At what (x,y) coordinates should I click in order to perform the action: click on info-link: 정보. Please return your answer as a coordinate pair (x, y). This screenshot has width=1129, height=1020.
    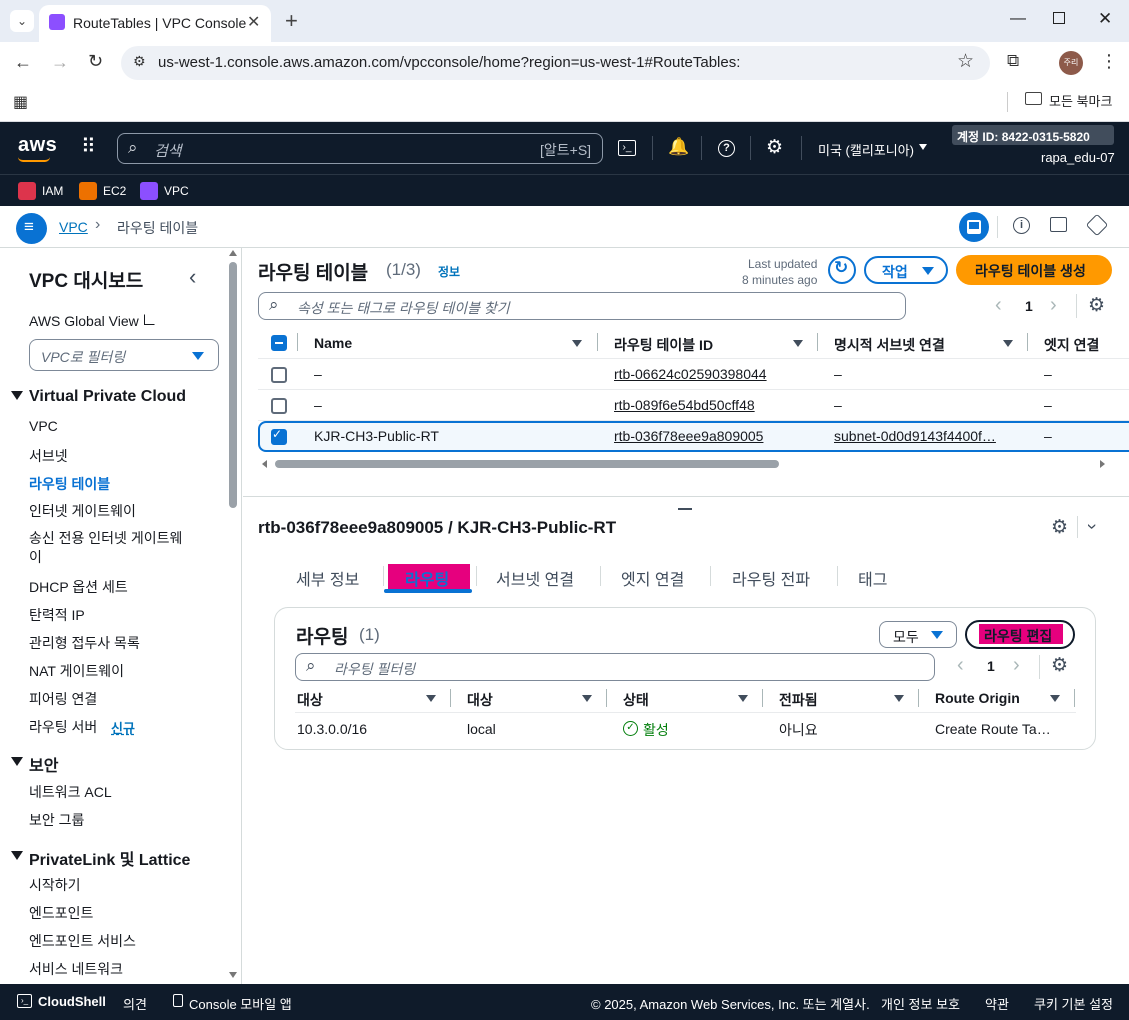
    Looking at the image, I should click on (449, 271).